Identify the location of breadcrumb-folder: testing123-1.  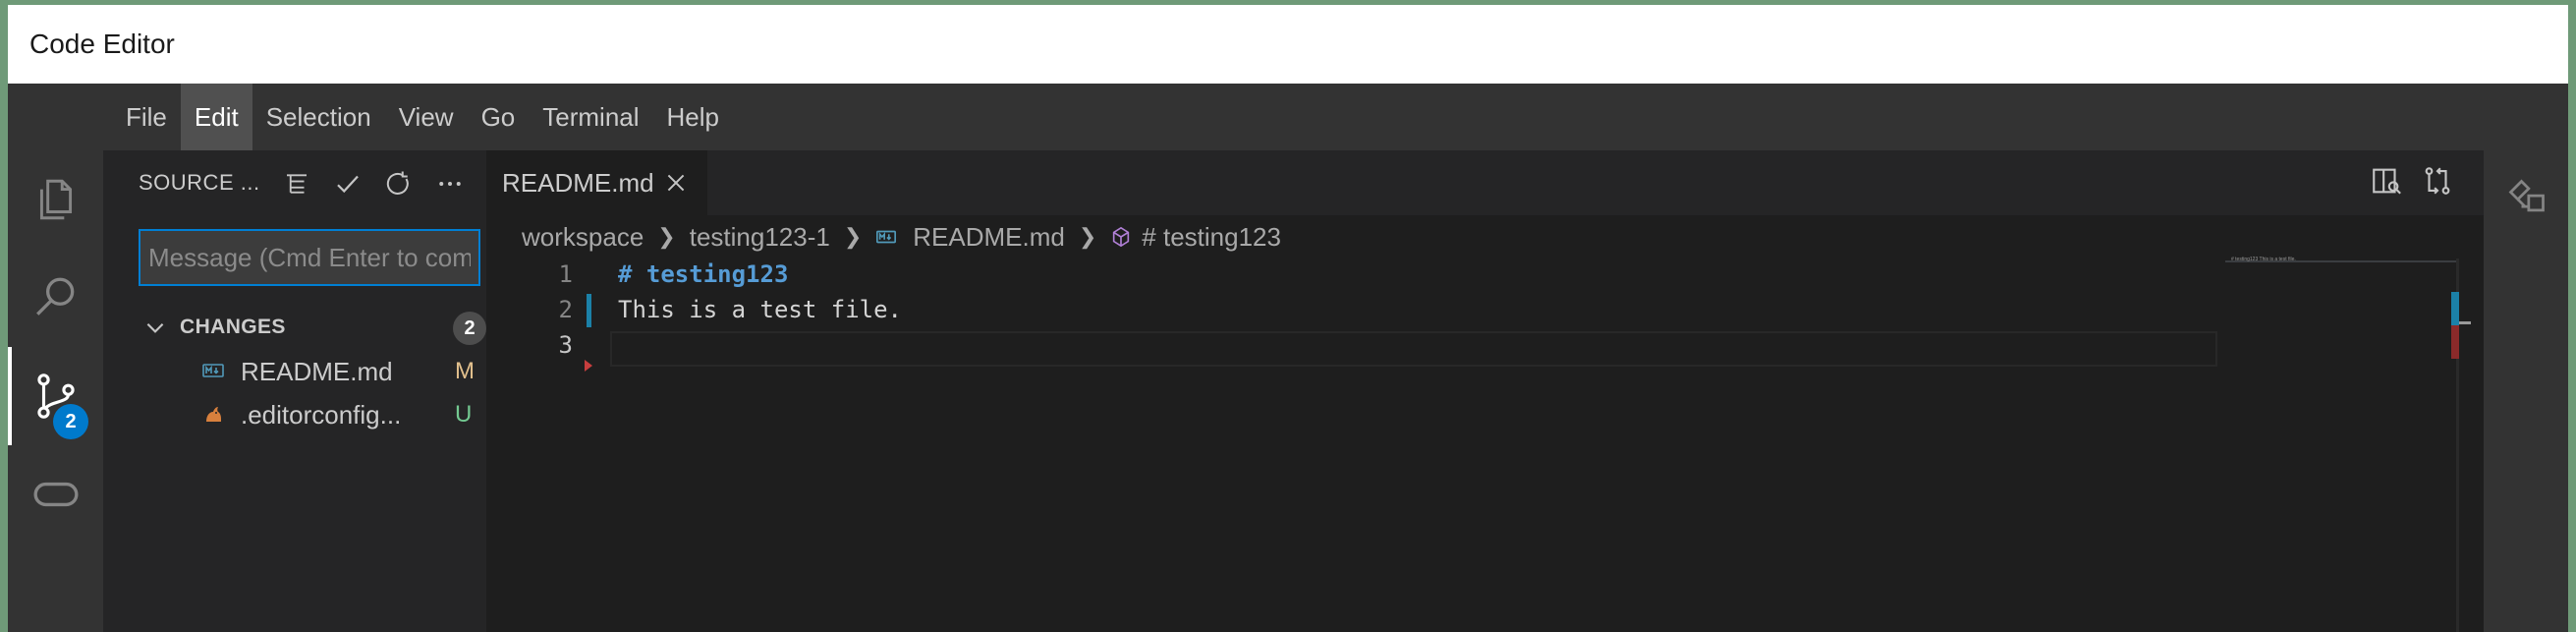
(760, 237).